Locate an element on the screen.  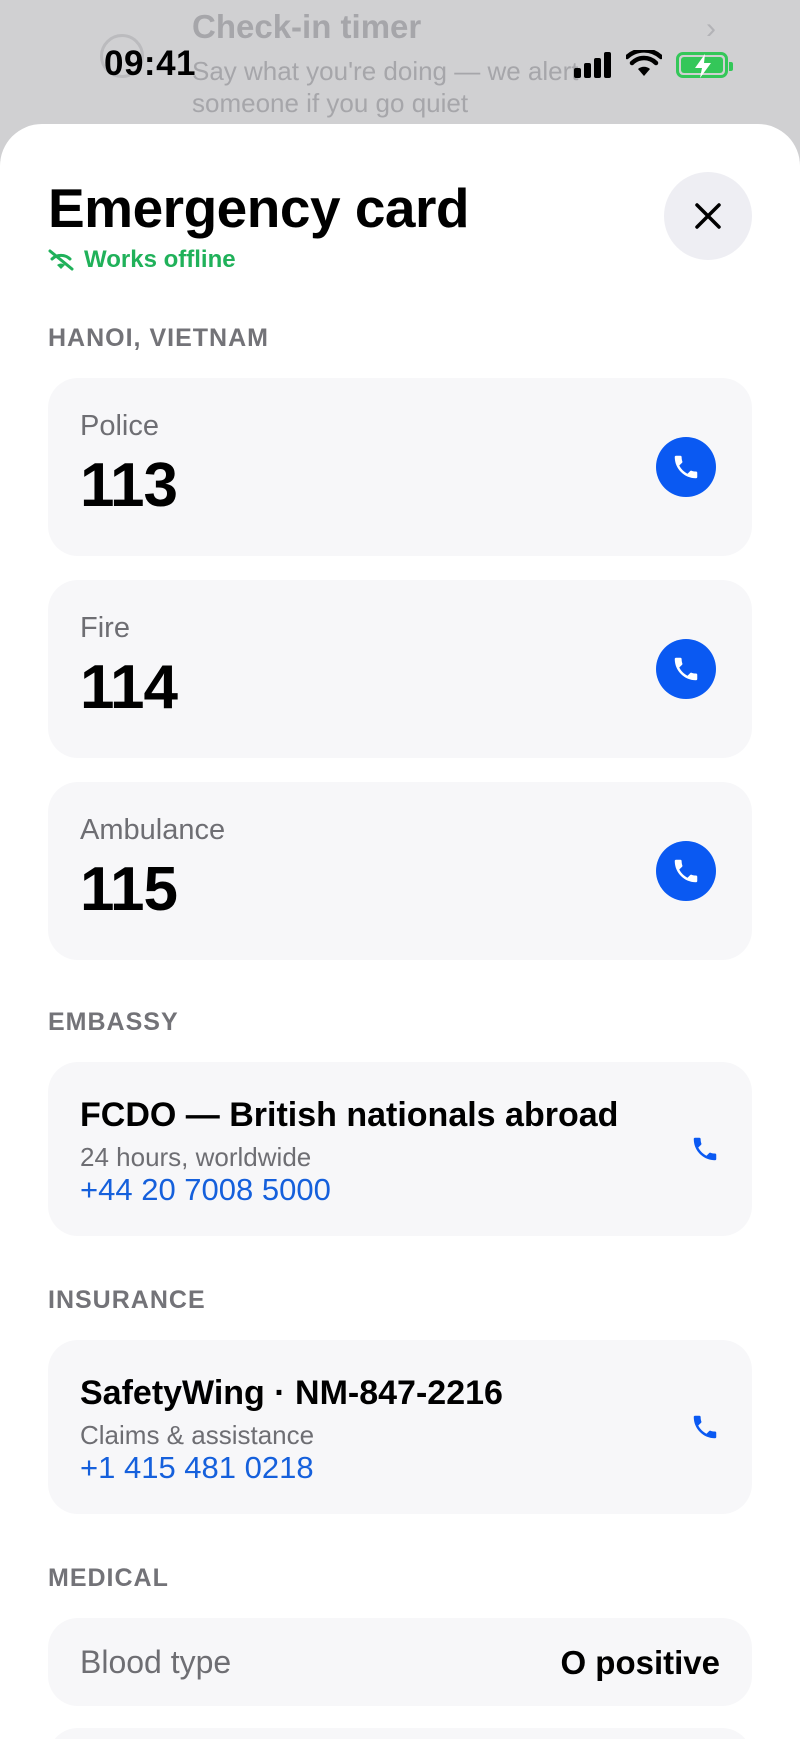
insurance-phone: +1 415 481 0218 is located at coordinates (197, 1468).